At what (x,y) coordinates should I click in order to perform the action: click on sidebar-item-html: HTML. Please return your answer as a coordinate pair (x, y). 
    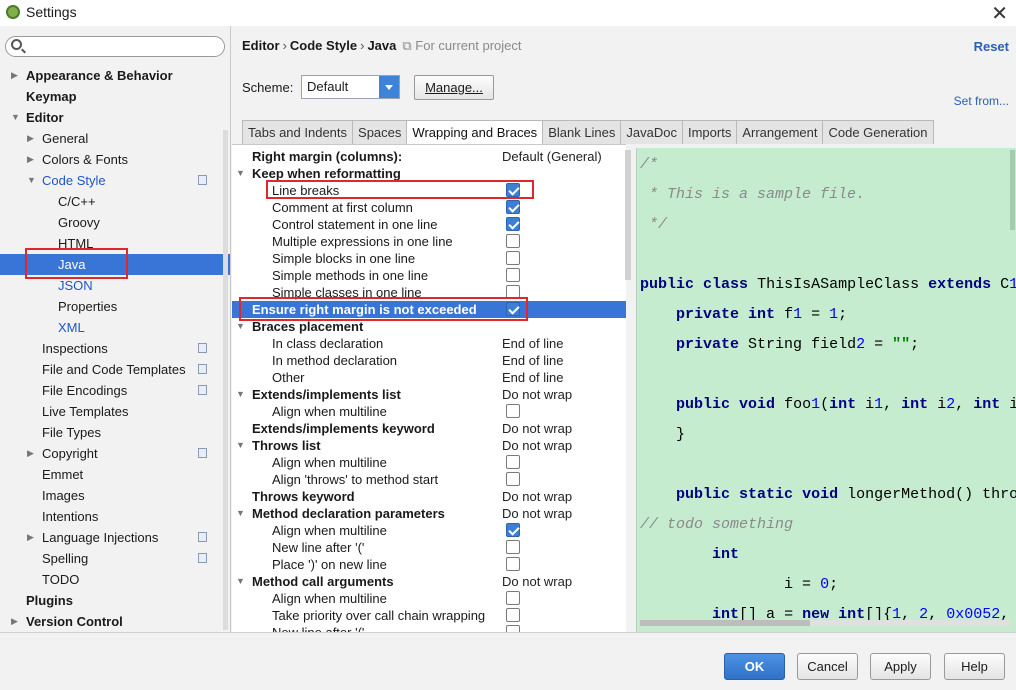
    Looking at the image, I should click on (115, 243).